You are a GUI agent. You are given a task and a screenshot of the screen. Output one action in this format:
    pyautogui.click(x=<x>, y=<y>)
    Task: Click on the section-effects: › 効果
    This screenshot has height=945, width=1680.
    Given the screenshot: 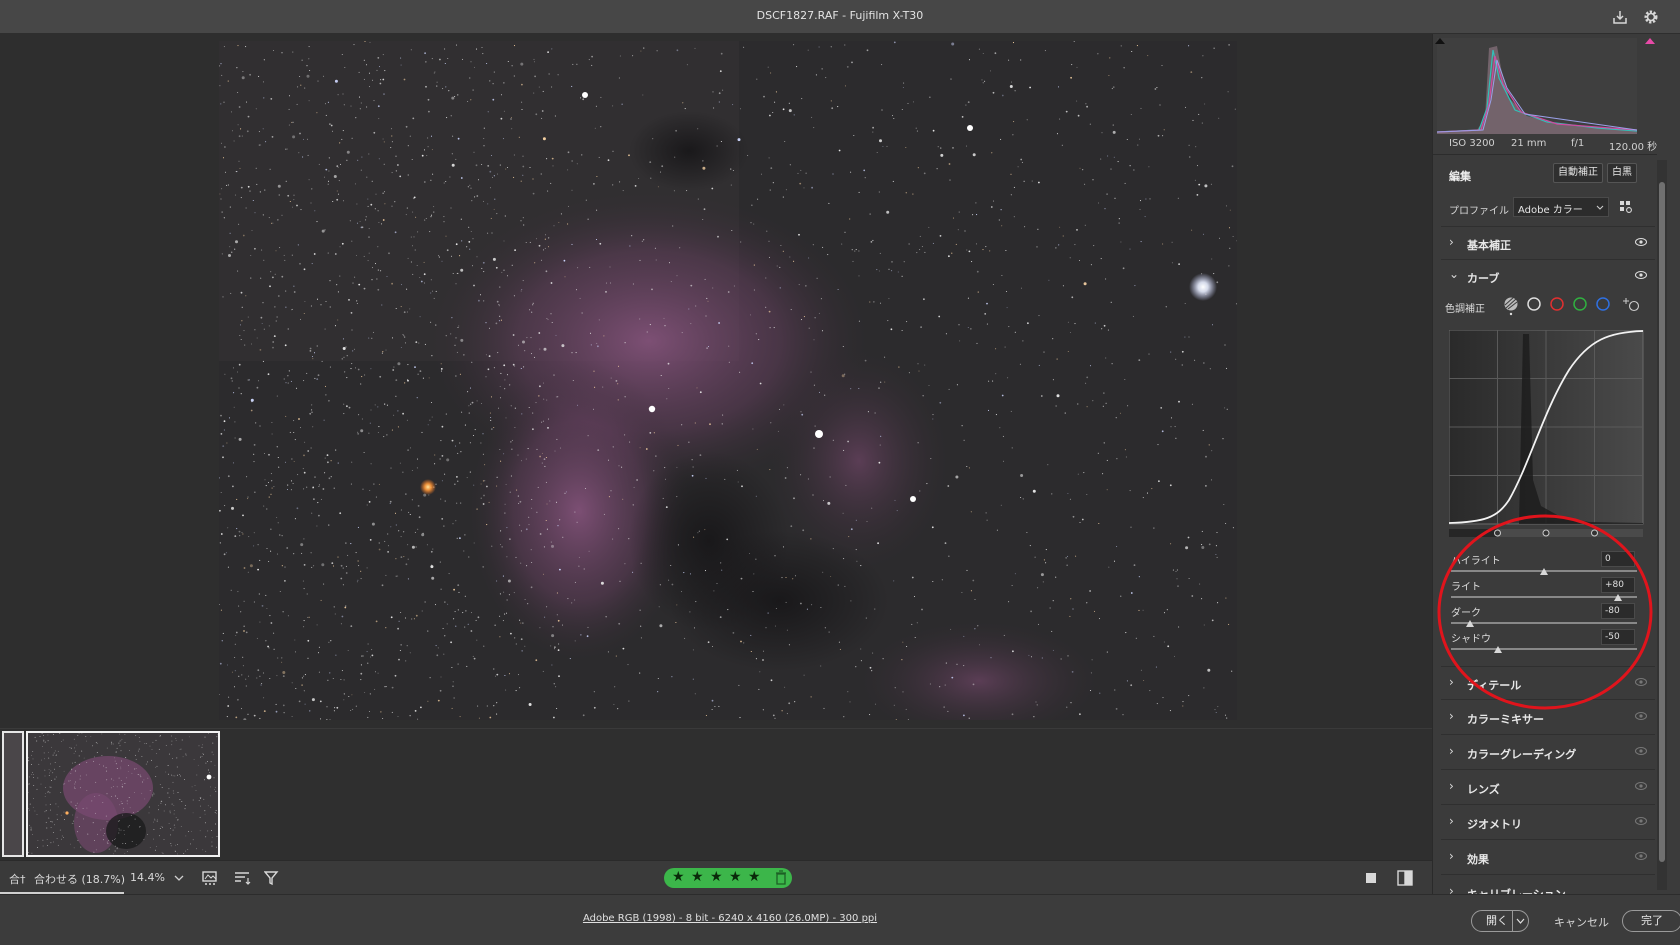 What is the action you would take?
    pyautogui.click(x=1548, y=858)
    